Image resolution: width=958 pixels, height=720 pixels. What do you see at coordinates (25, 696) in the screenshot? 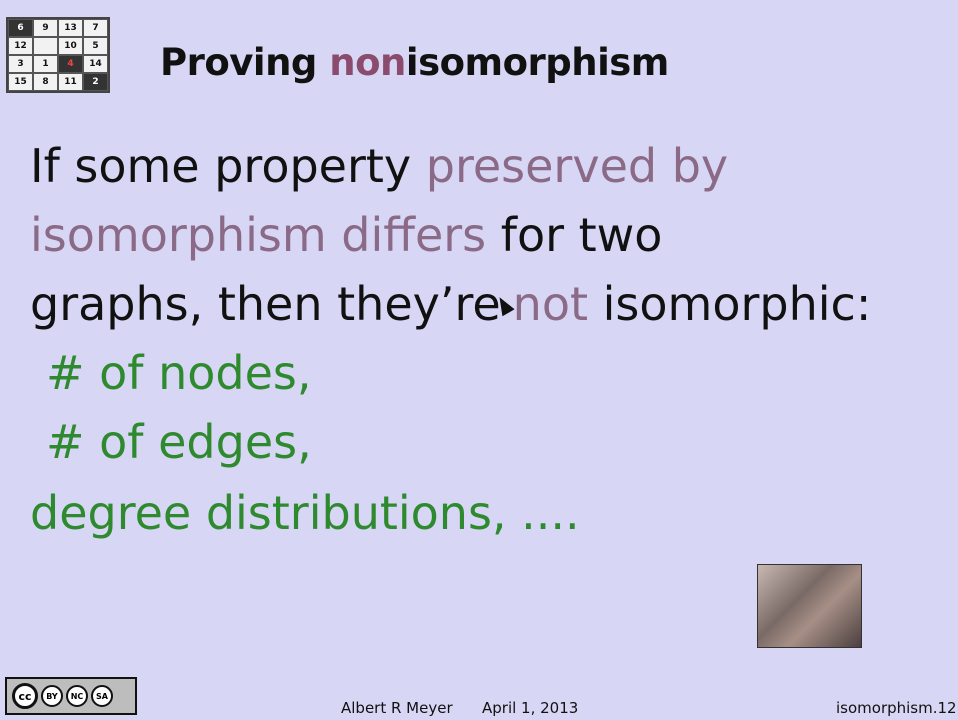
I see `cc-icon: cc` at bounding box center [25, 696].